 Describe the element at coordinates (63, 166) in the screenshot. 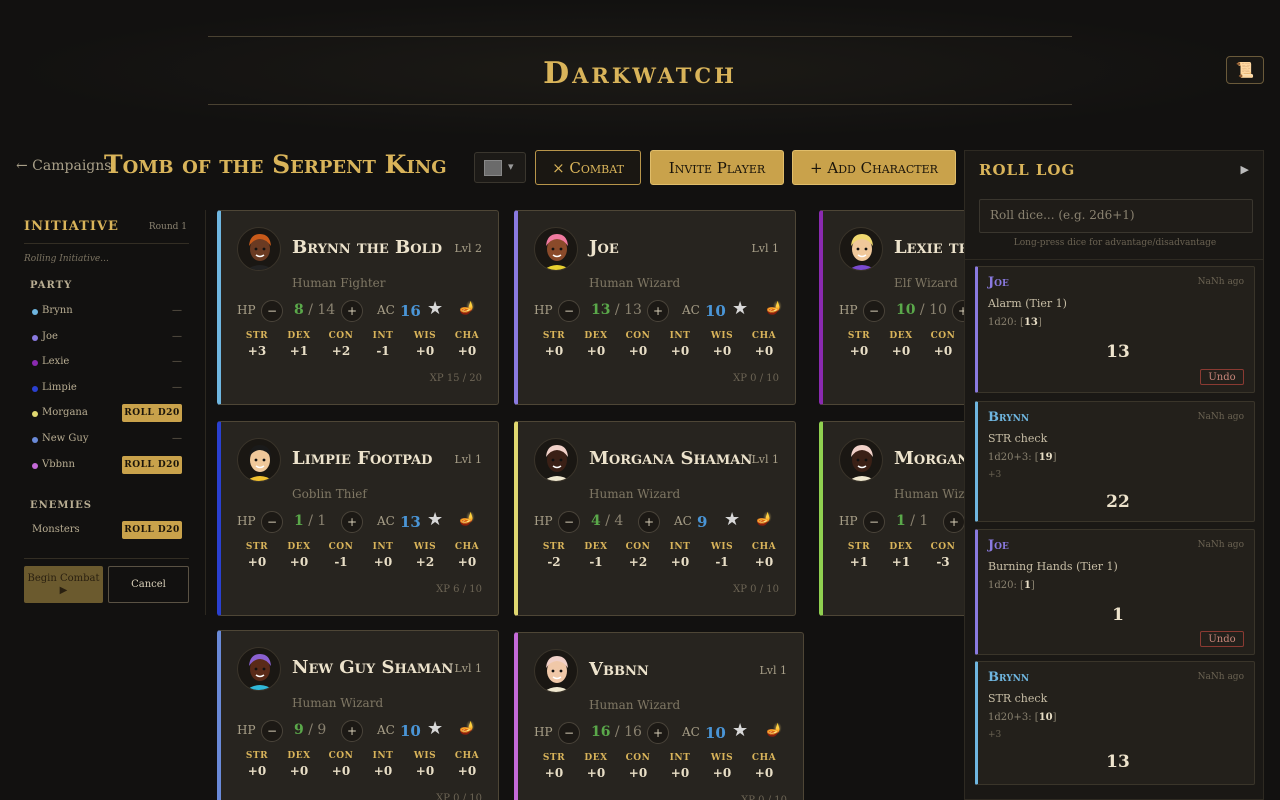

I see `back-to-campaigns-link: ← Campaigns` at that location.